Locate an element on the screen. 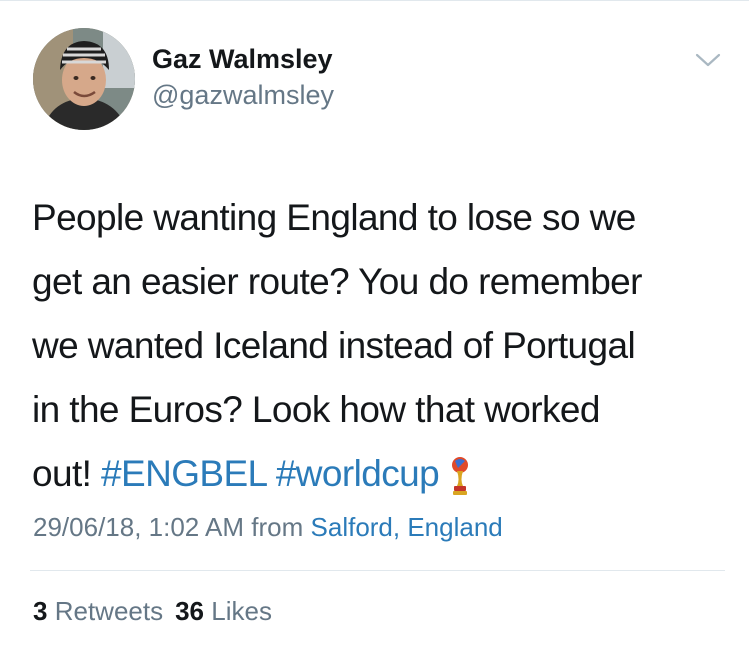 The image size is (749, 655). retweet-count: 3 is located at coordinates (40, 611).